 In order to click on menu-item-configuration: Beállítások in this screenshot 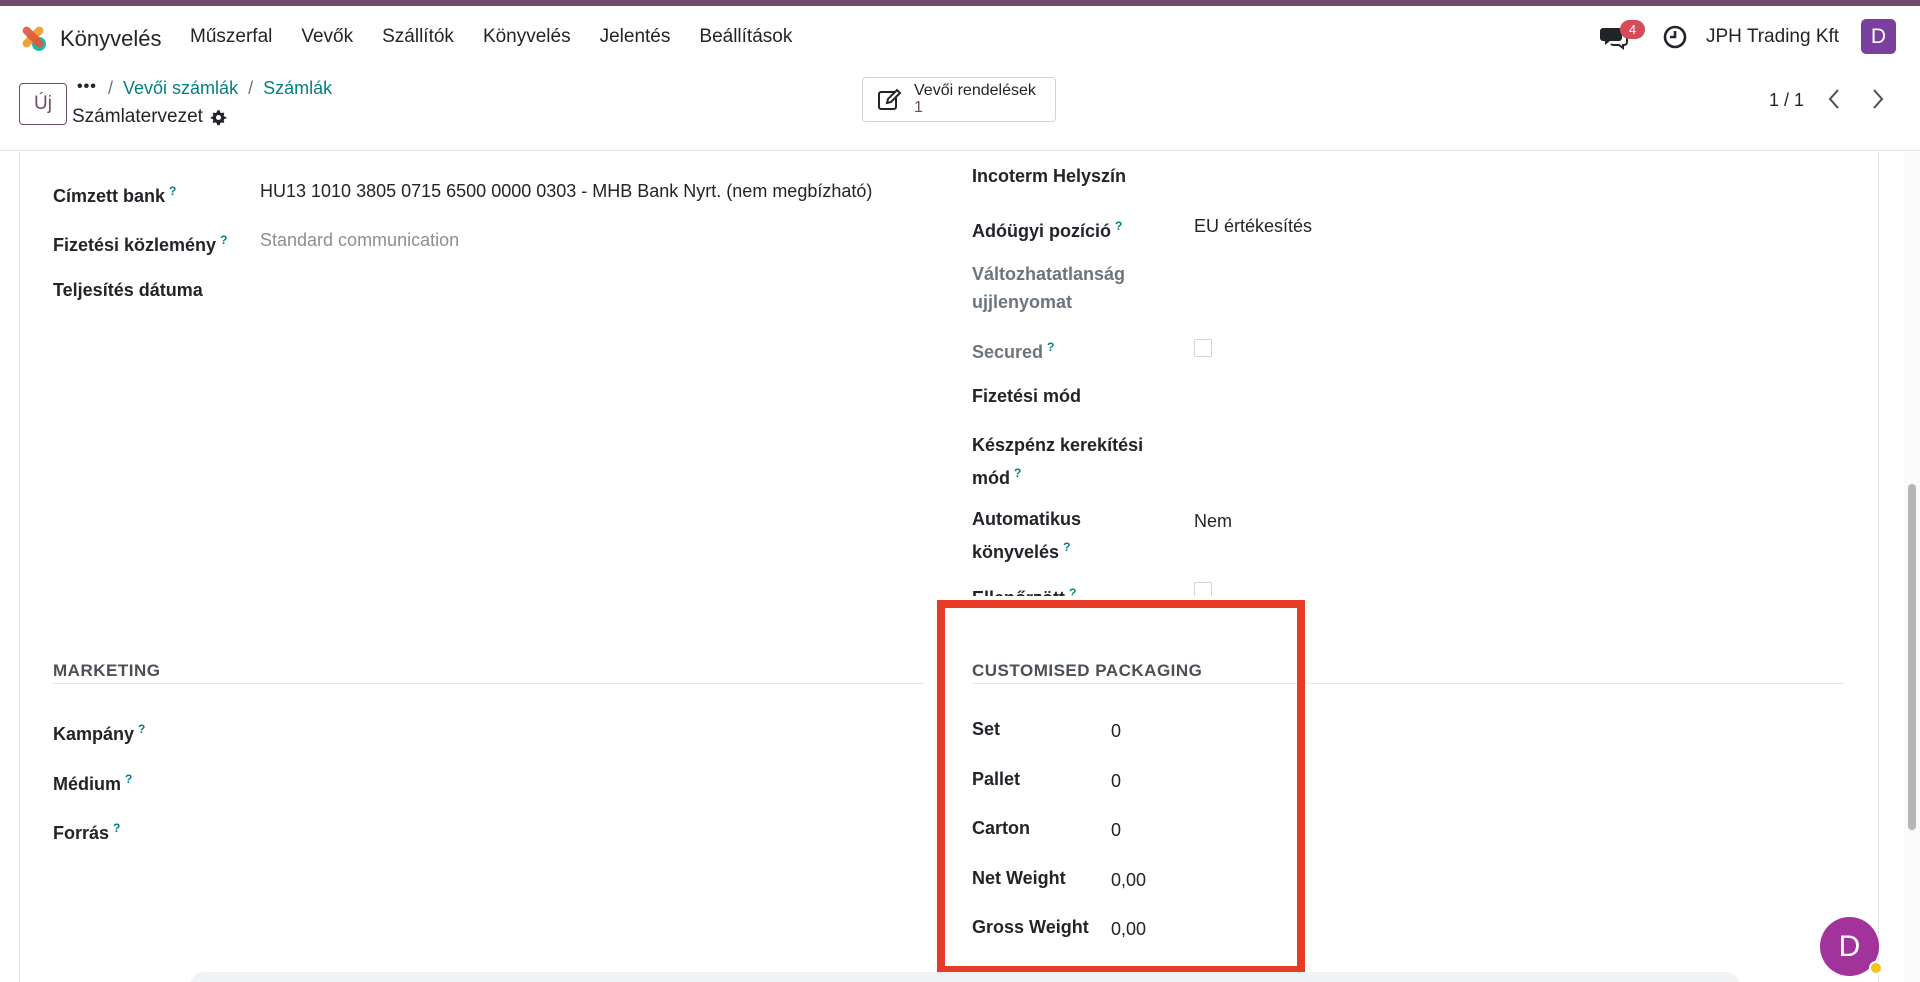, I will do `click(745, 37)`.